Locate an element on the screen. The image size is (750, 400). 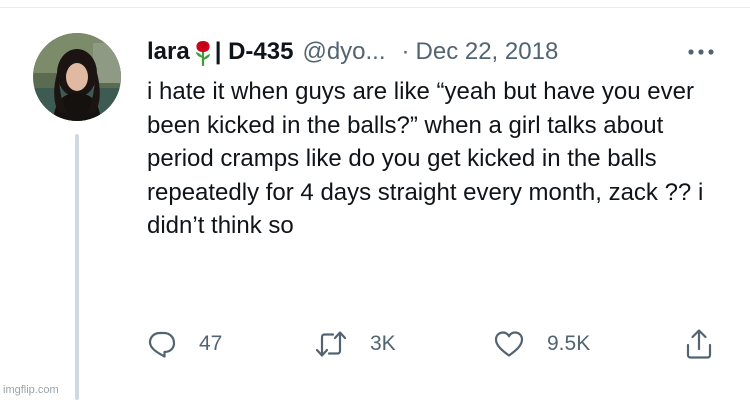
tweet-actions: 47 3K 9.5K is located at coordinates (437, 344).